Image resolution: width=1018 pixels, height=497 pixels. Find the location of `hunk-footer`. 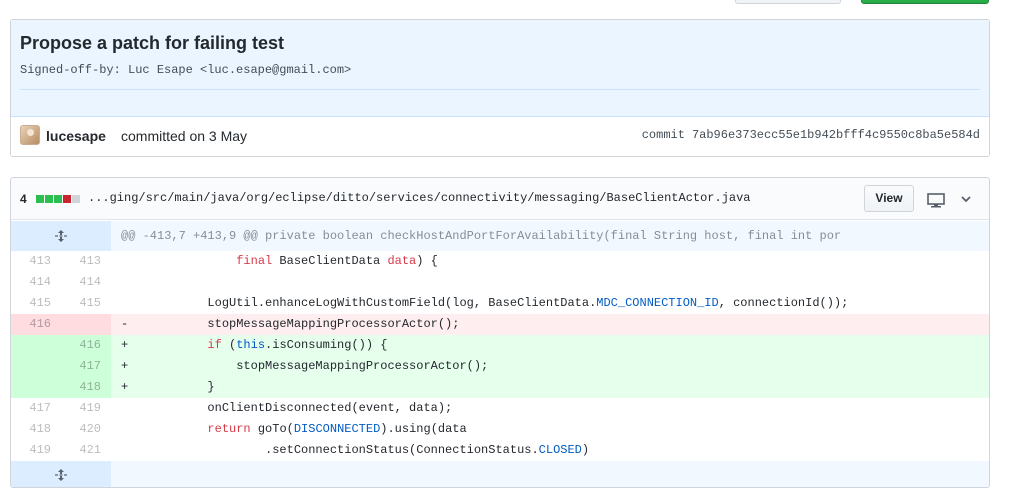

hunk-footer is located at coordinates (550, 474).